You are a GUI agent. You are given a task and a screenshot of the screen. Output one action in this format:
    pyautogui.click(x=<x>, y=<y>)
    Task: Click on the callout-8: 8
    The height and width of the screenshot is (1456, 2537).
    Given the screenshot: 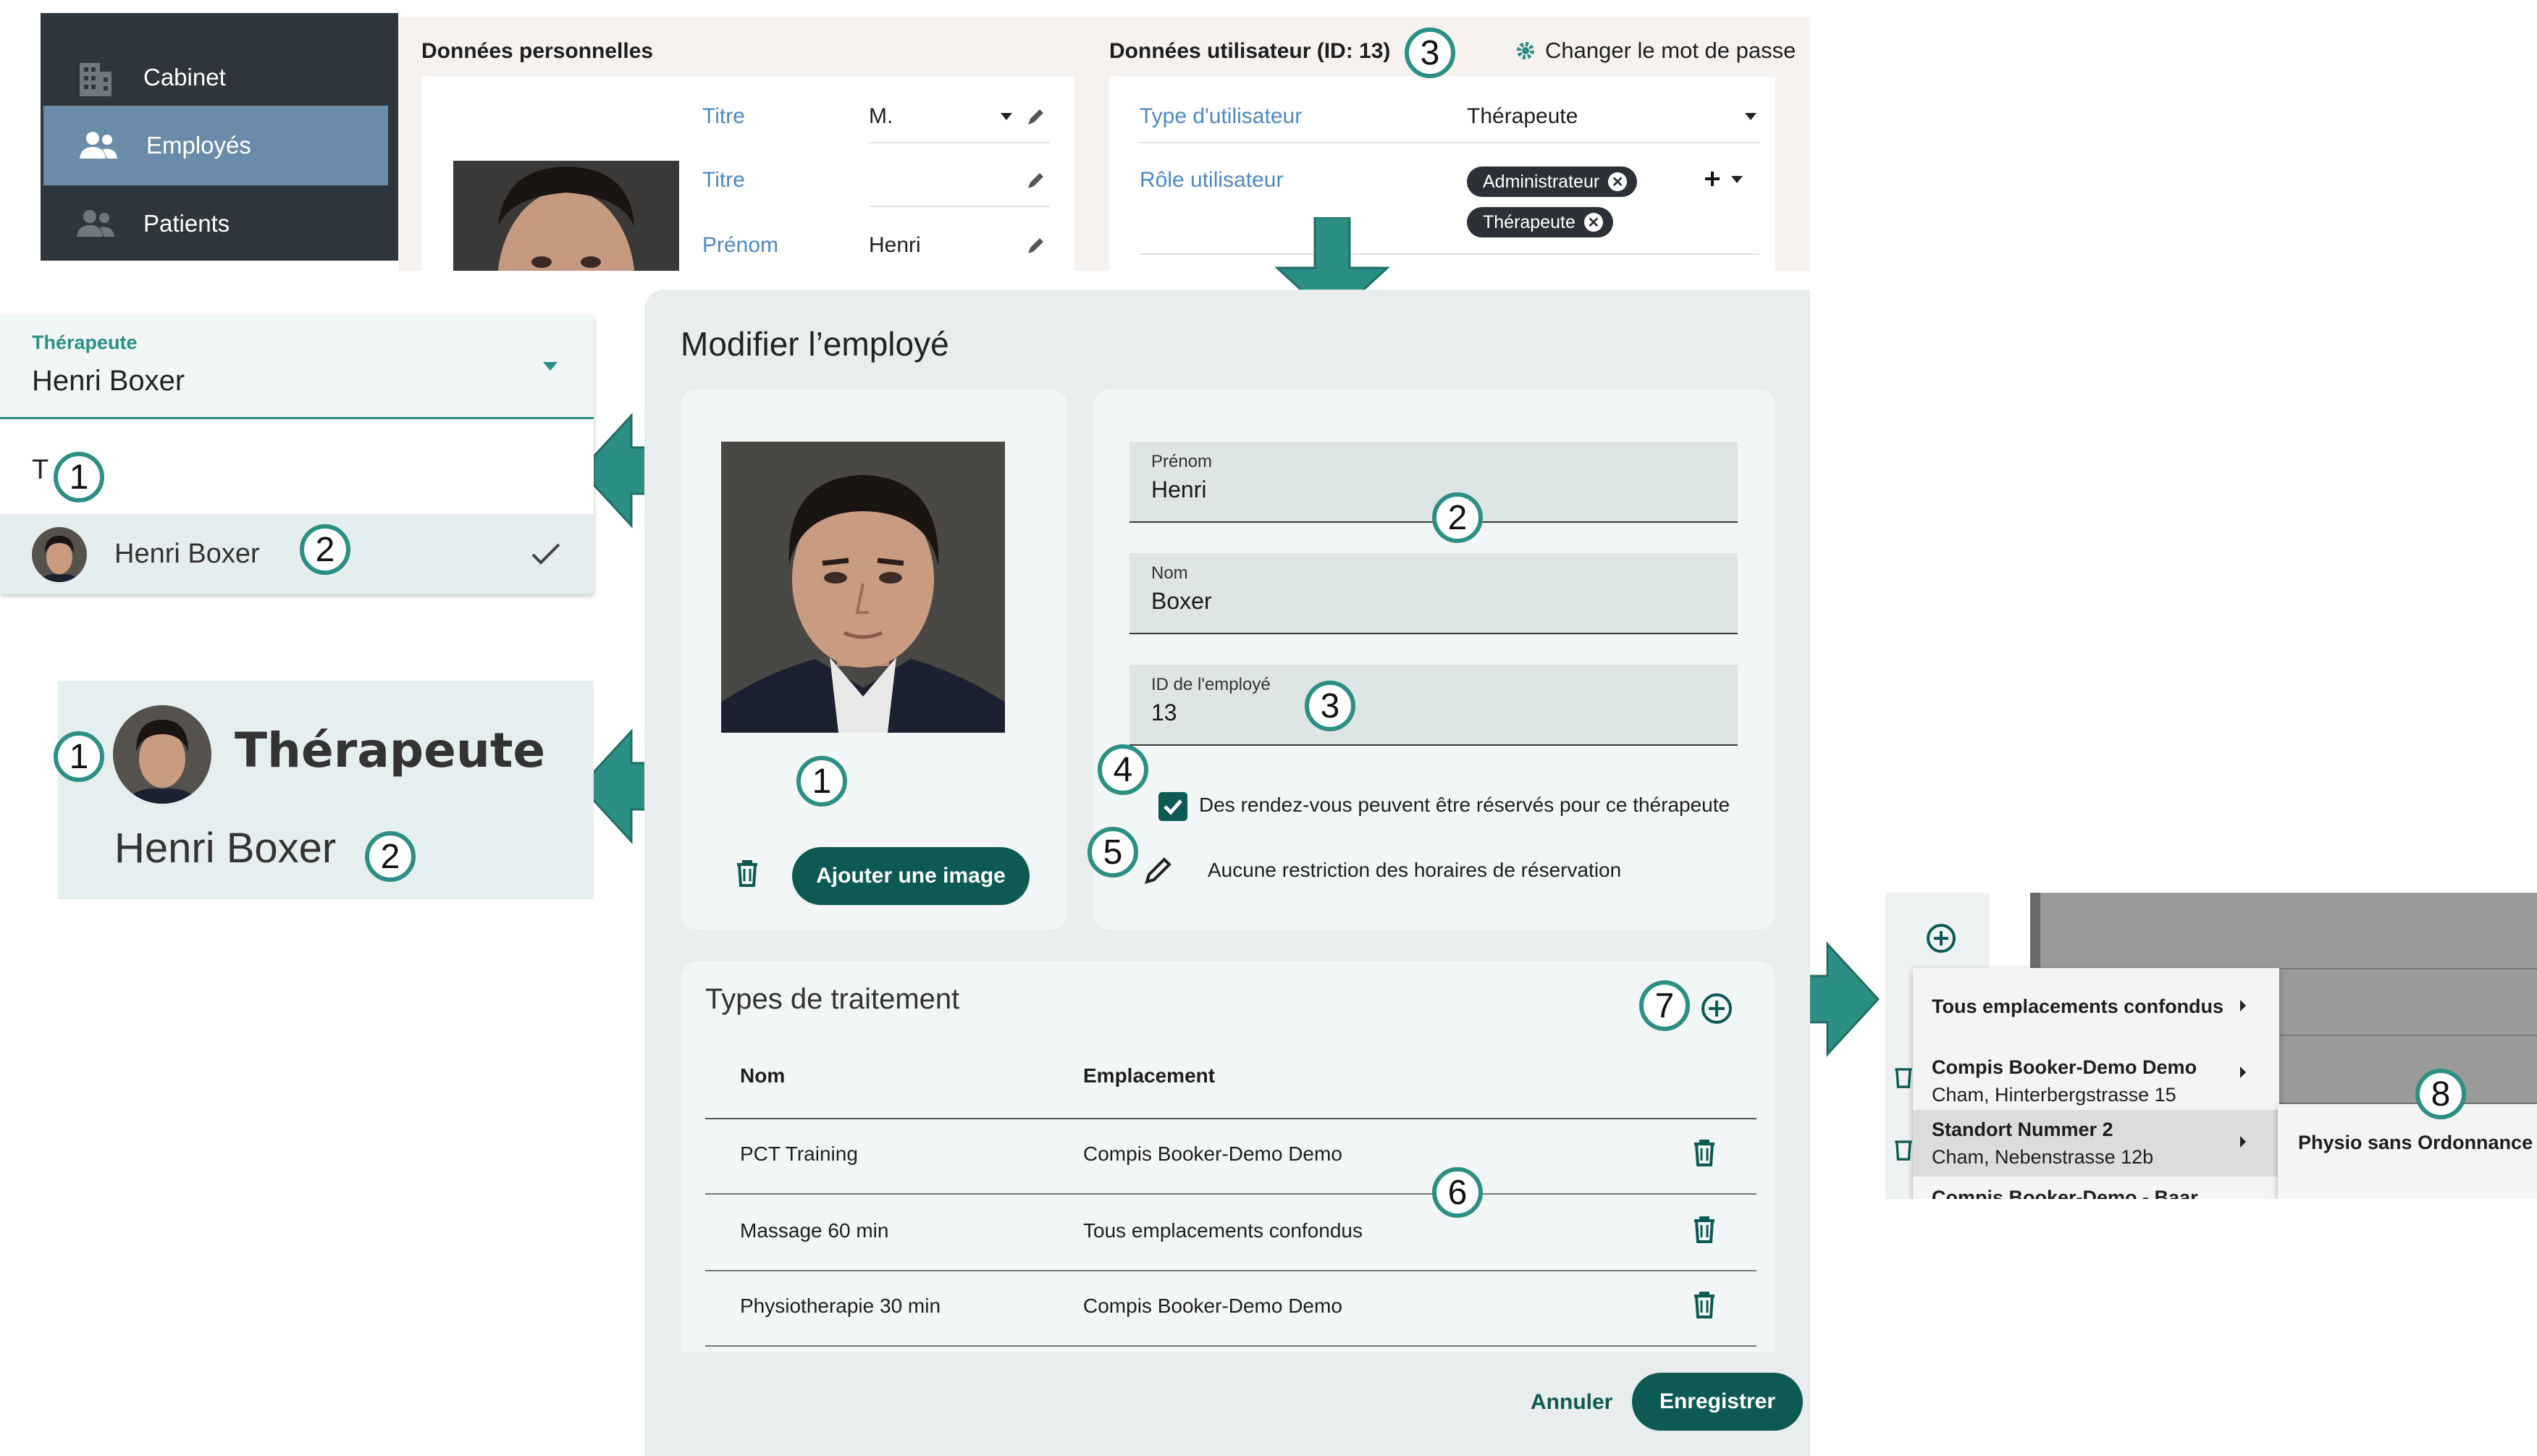 What is the action you would take?
    pyautogui.click(x=2440, y=1094)
    